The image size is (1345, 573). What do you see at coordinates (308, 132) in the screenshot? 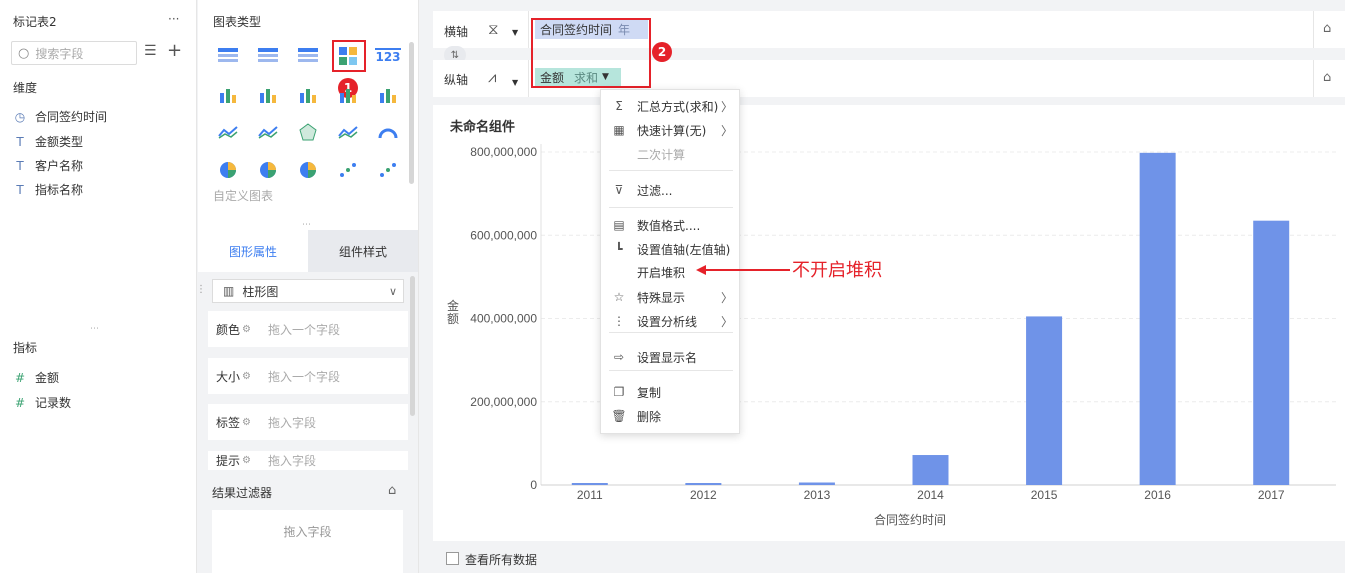
I see `radar-icon` at bounding box center [308, 132].